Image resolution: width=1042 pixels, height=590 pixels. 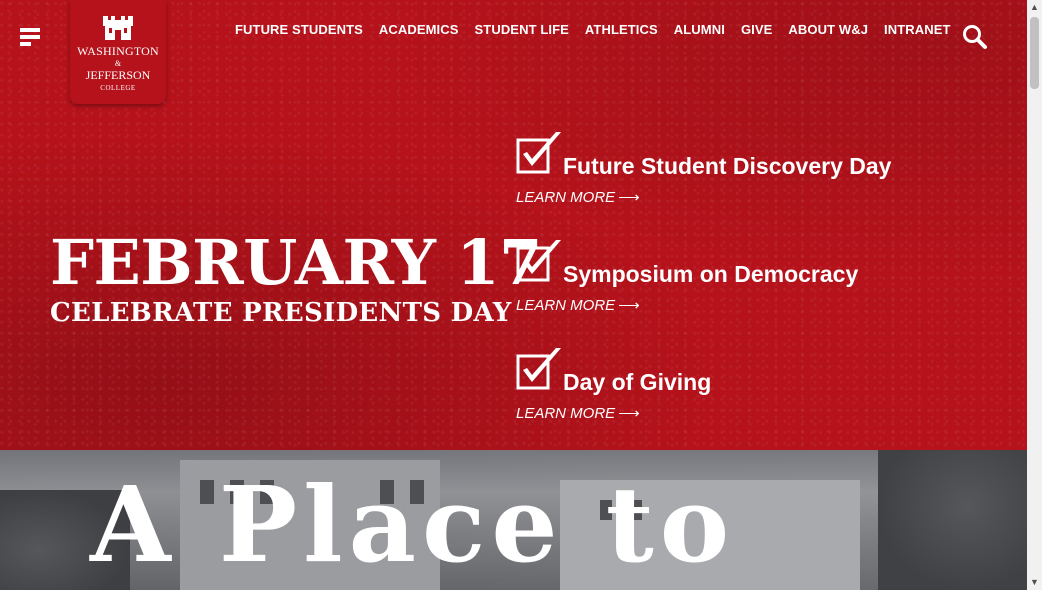 What do you see at coordinates (522, 29) in the screenshot?
I see `nav-student-life: STUDENT LIFE` at bounding box center [522, 29].